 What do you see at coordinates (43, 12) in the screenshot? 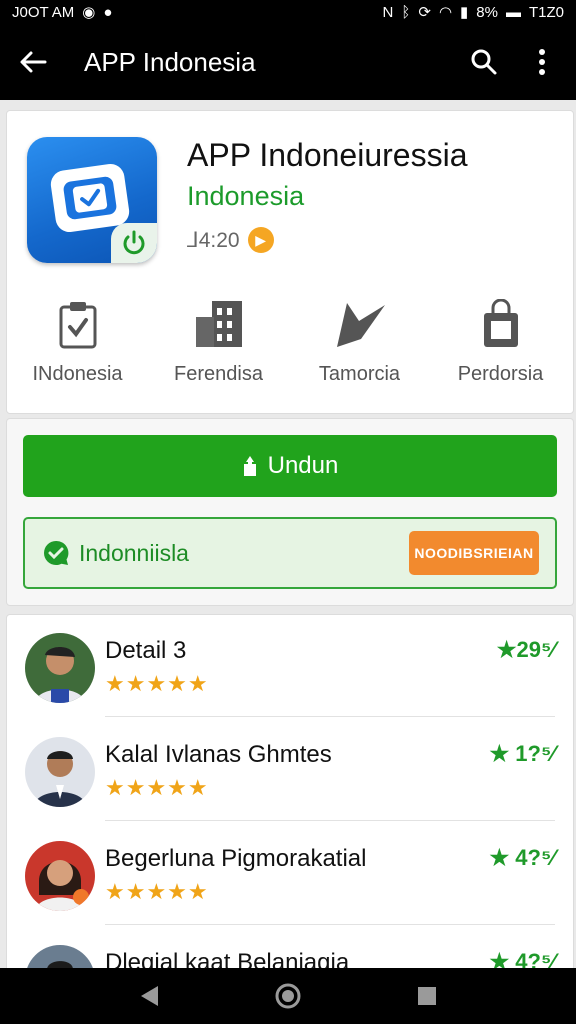
I see `status-time: J0OT AM` at bounding box center [43, 12].